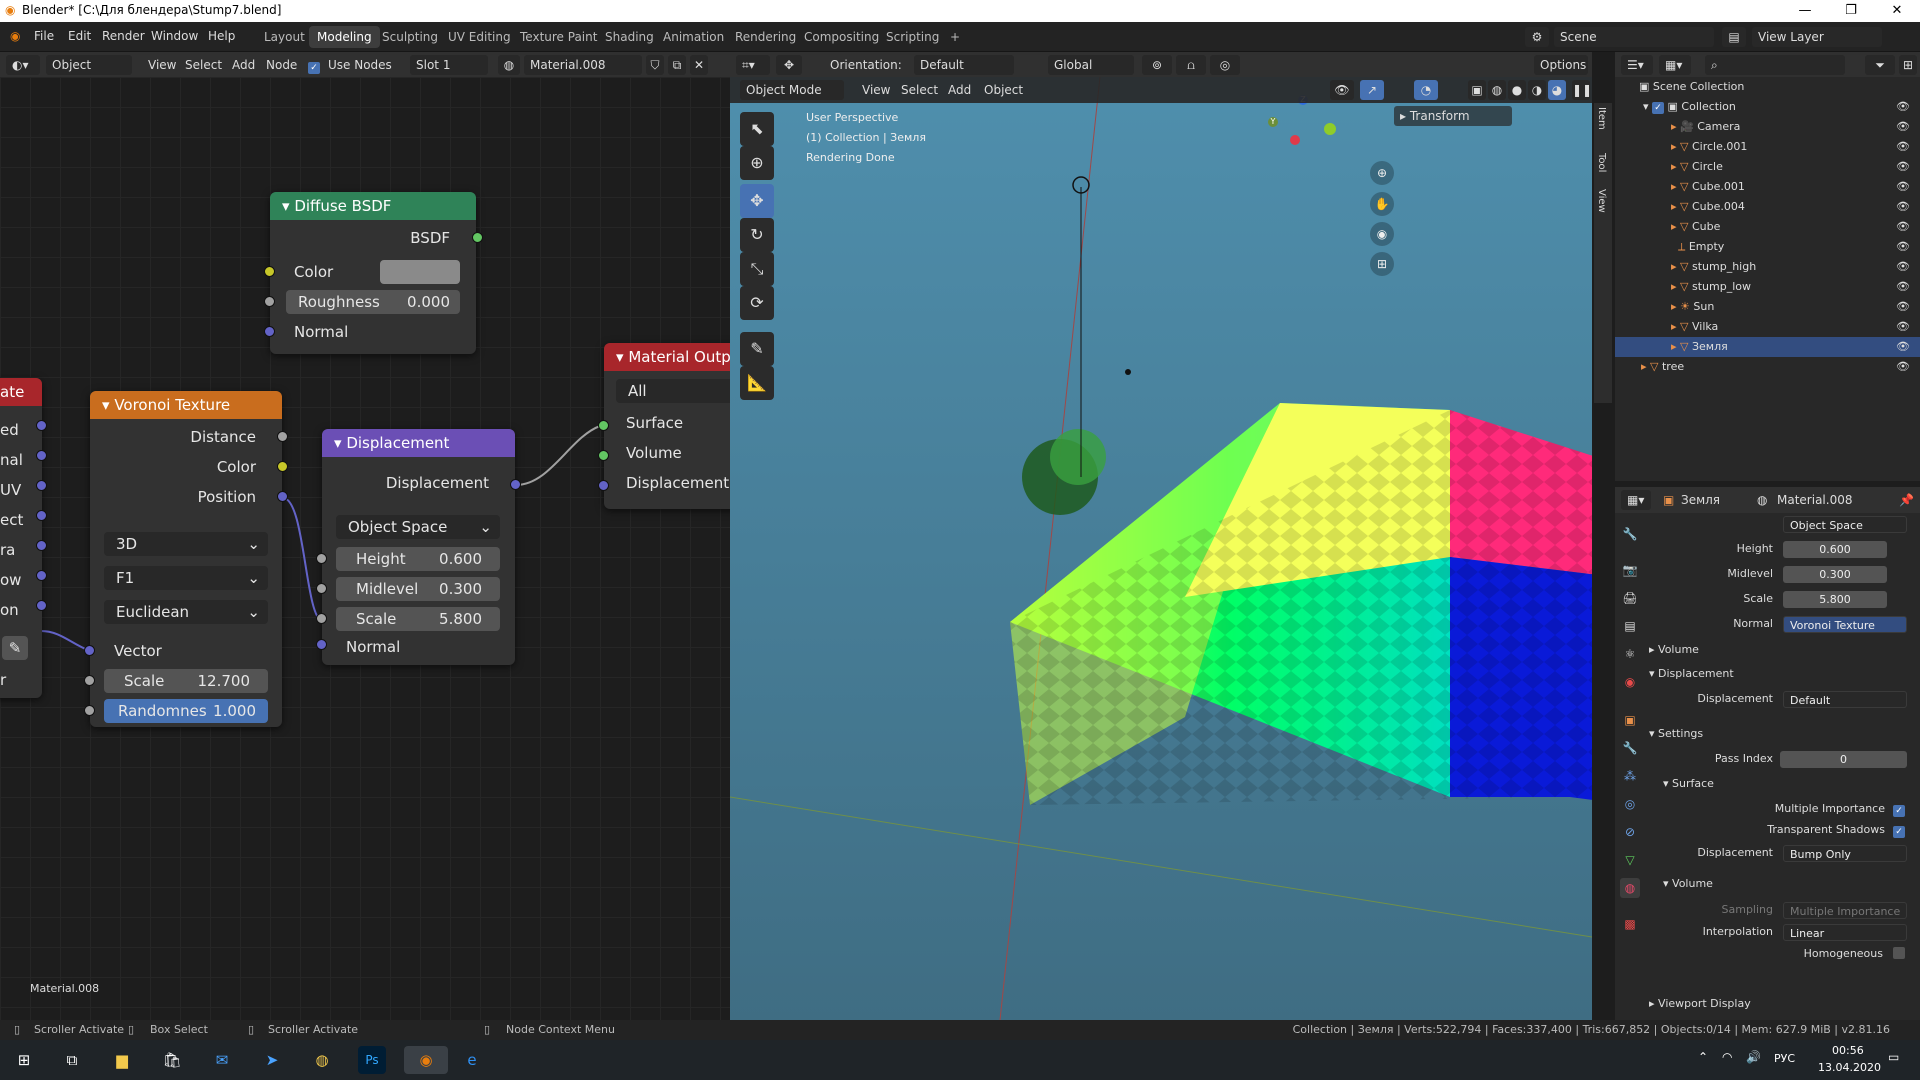 The width and height of the screenshot is (1920, 1080). What do you see at coordinates (282, 436) in the screenshot?
I see `distance-socket` at bounding box center [282, 436].